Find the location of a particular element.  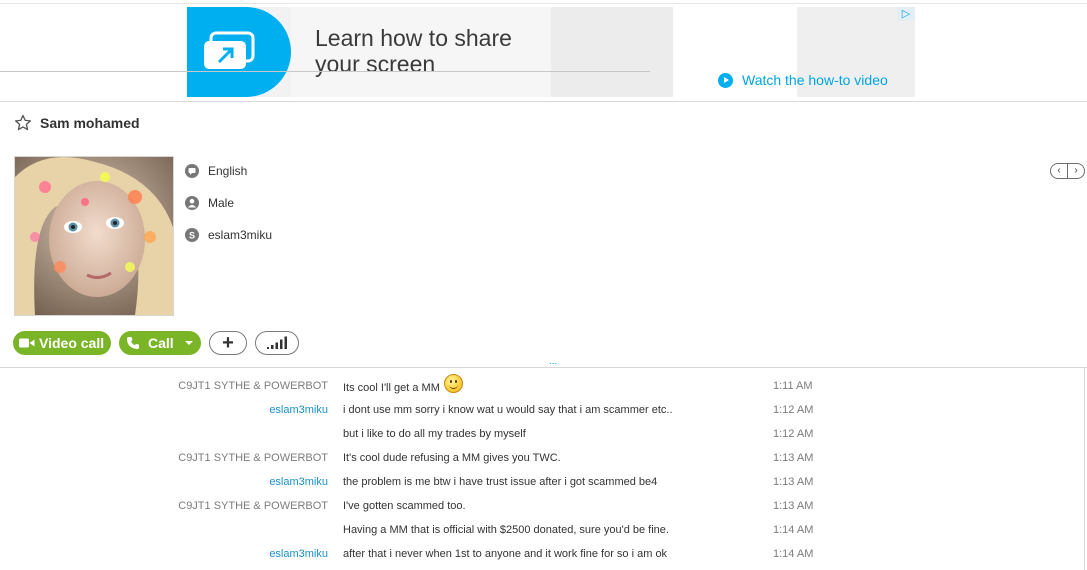

language-label: English is located at coordinates (228, 171).